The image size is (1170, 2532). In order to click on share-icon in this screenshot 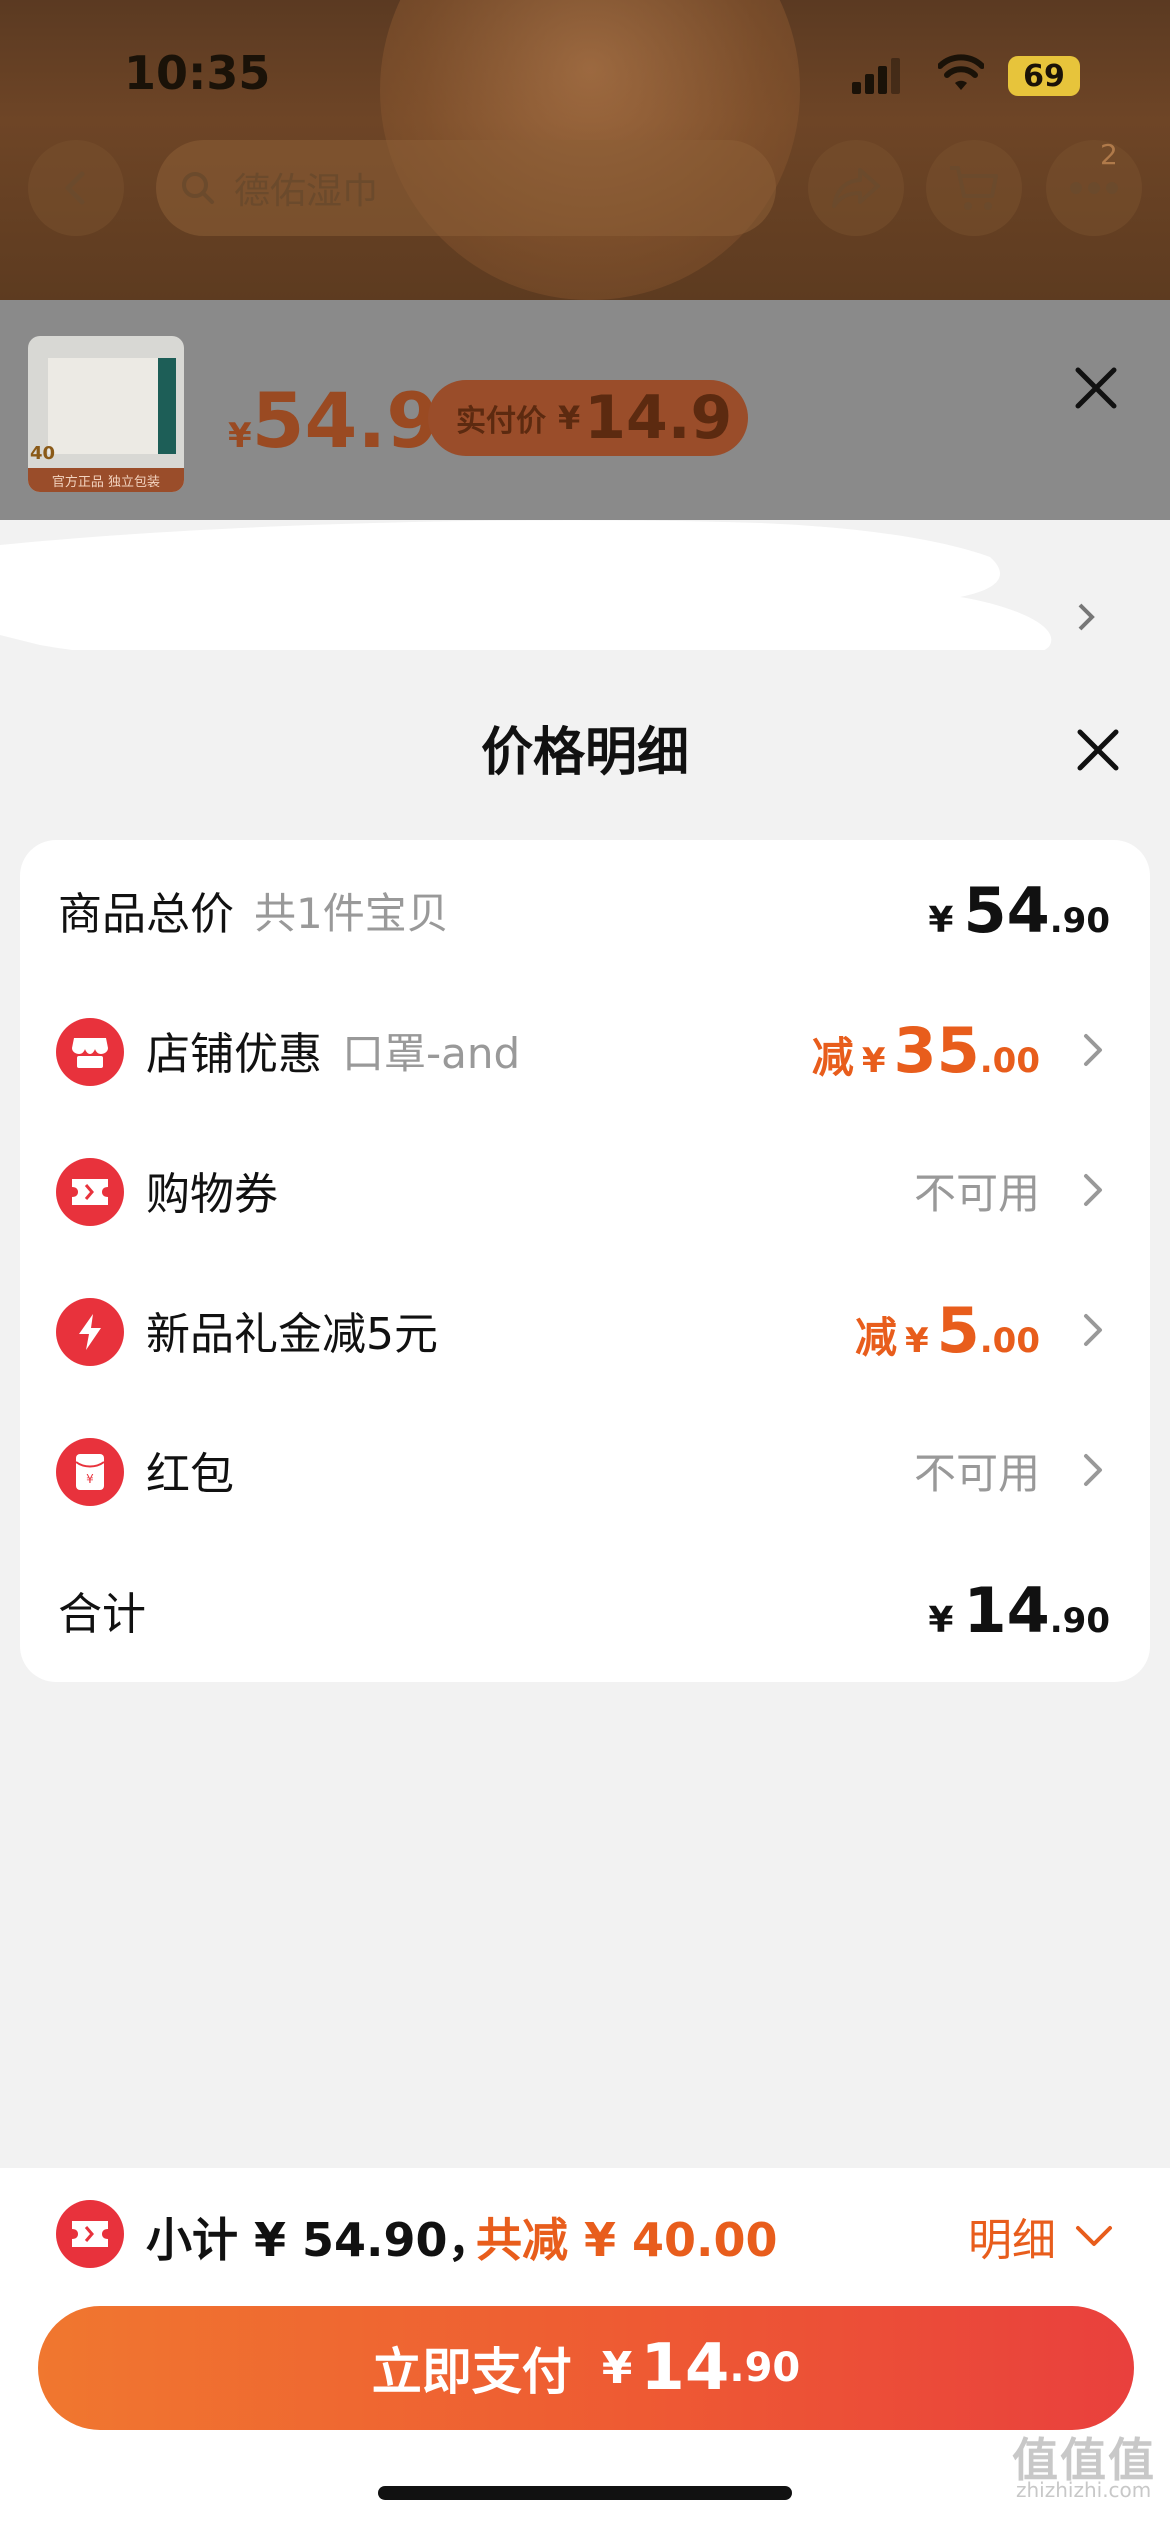, I will do `click(856, 188)`.